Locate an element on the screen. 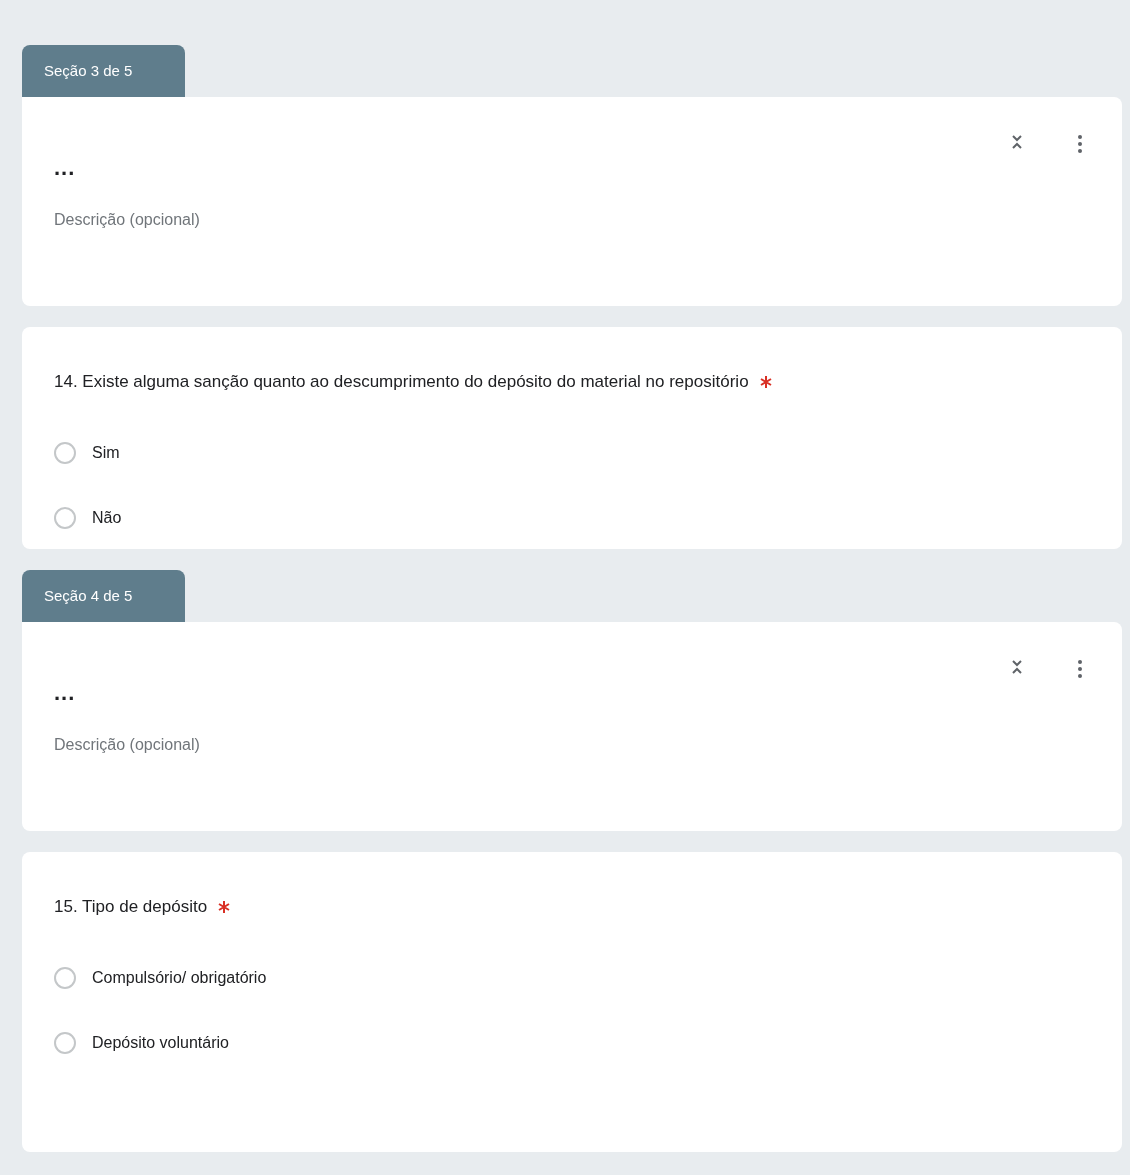 The height and width of the screenshot is (1175, 1130). question-text: 14. Existe alguma sanção quanto ao descumprimento do depósito do material no repositório is located at coordinates (401, 382).